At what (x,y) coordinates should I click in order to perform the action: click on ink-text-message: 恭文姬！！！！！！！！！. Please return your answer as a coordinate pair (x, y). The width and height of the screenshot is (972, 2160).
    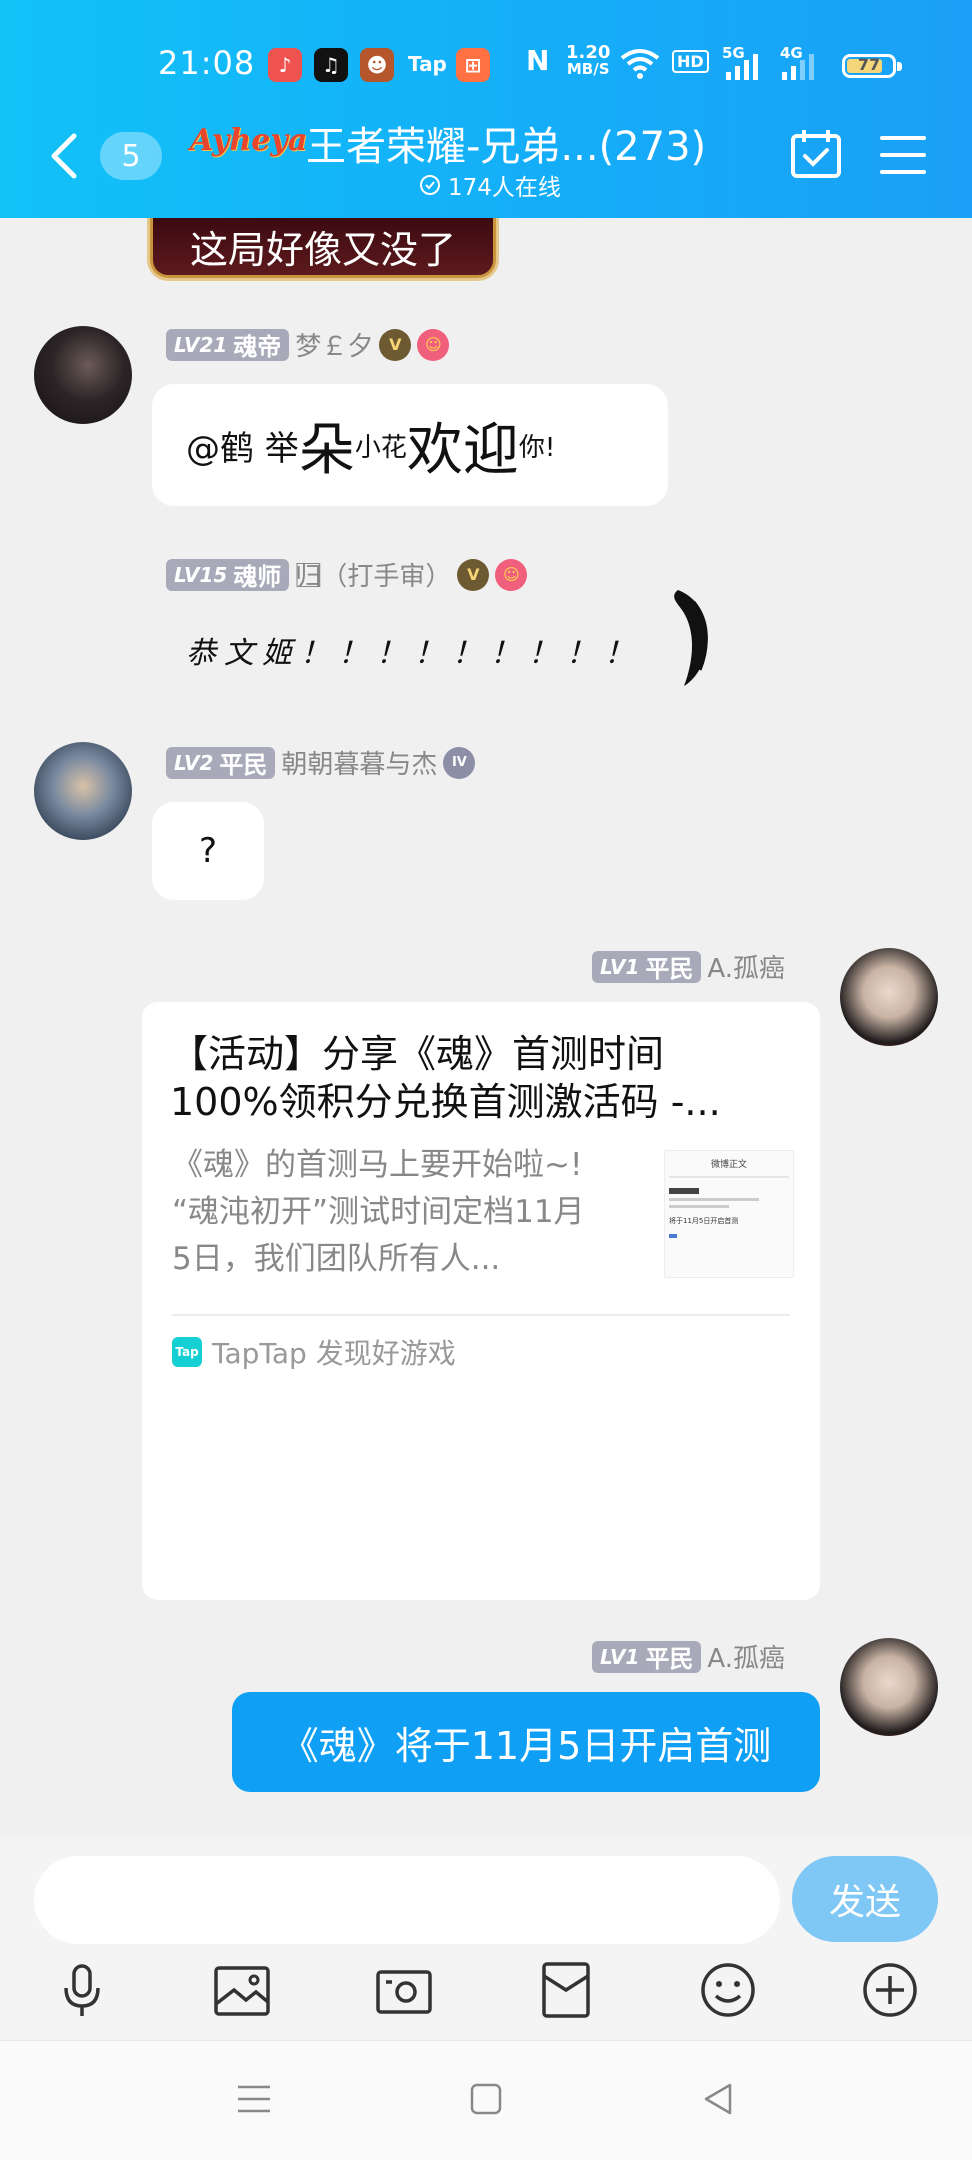
    Looking at the image, I should click on (414, 650).